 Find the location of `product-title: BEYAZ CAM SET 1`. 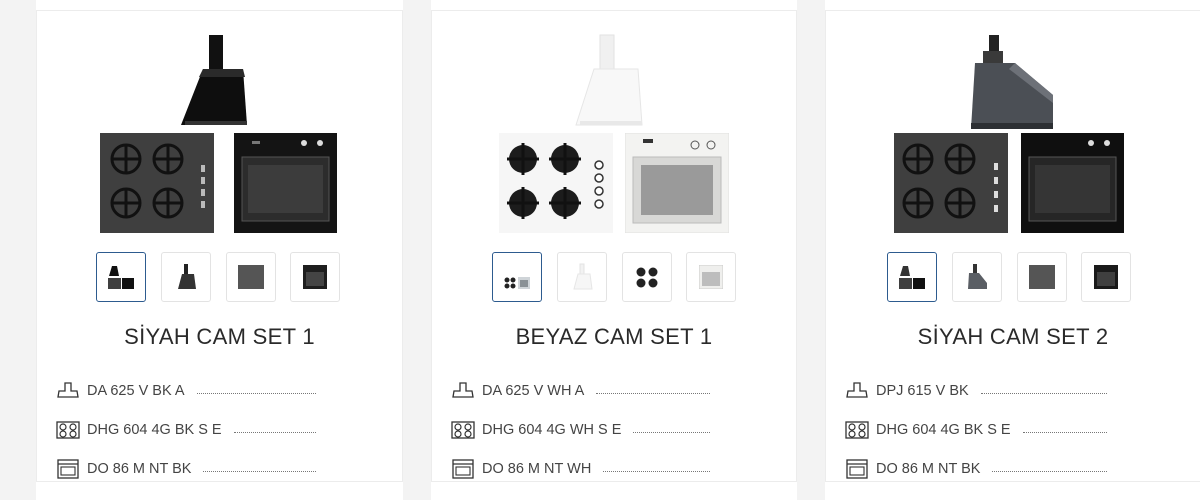

product-title: BEYAZ CAM SET 1 is located at coordinates (614, 337).